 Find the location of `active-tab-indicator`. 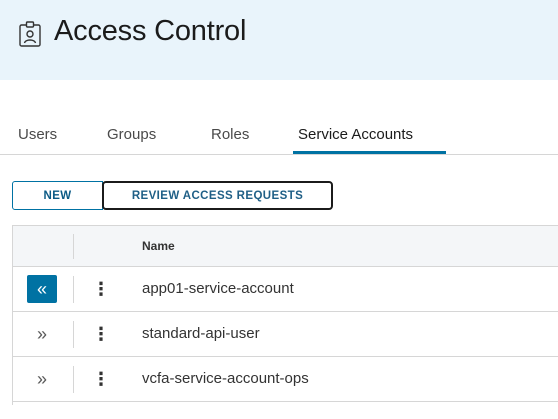

active-tab-indicator is located at coordinates (369, 152).